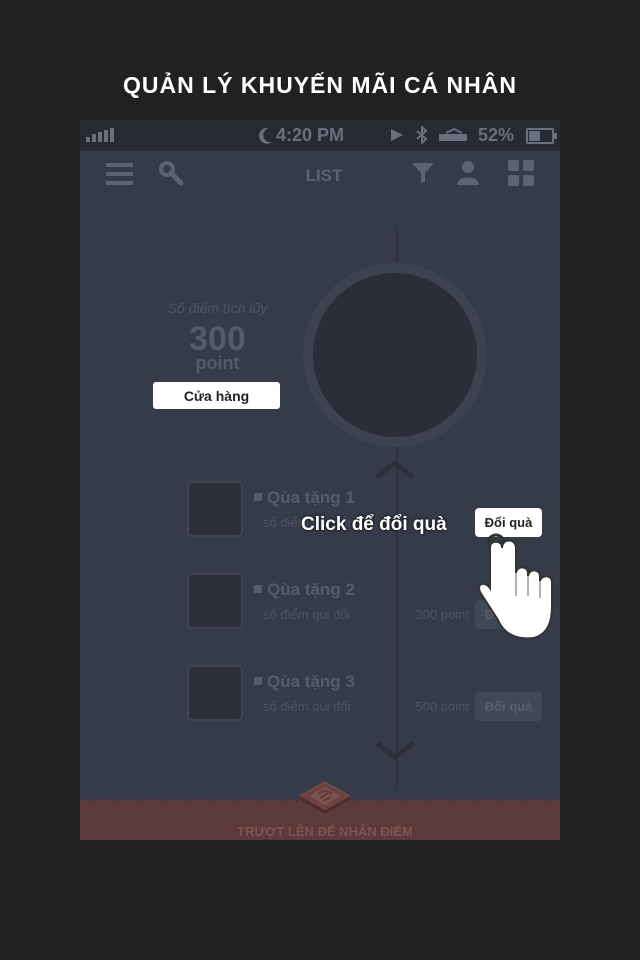  Describe the element at coordinates (101, 135) in the screenshot. I see `signal-icon` at that location.